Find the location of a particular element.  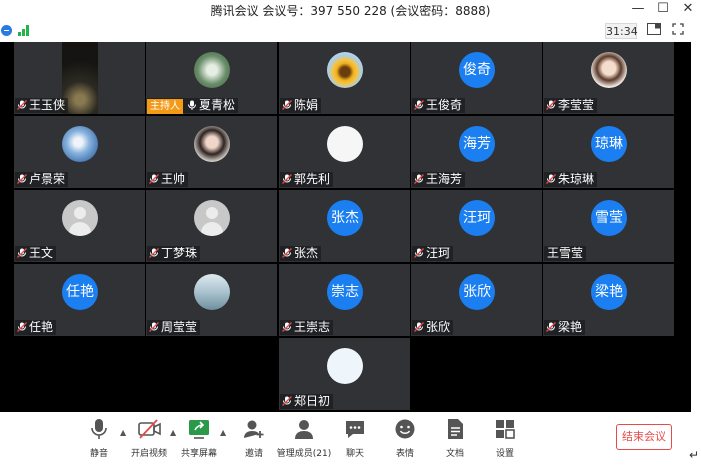

document-icon is located at coordinates (455, 429).